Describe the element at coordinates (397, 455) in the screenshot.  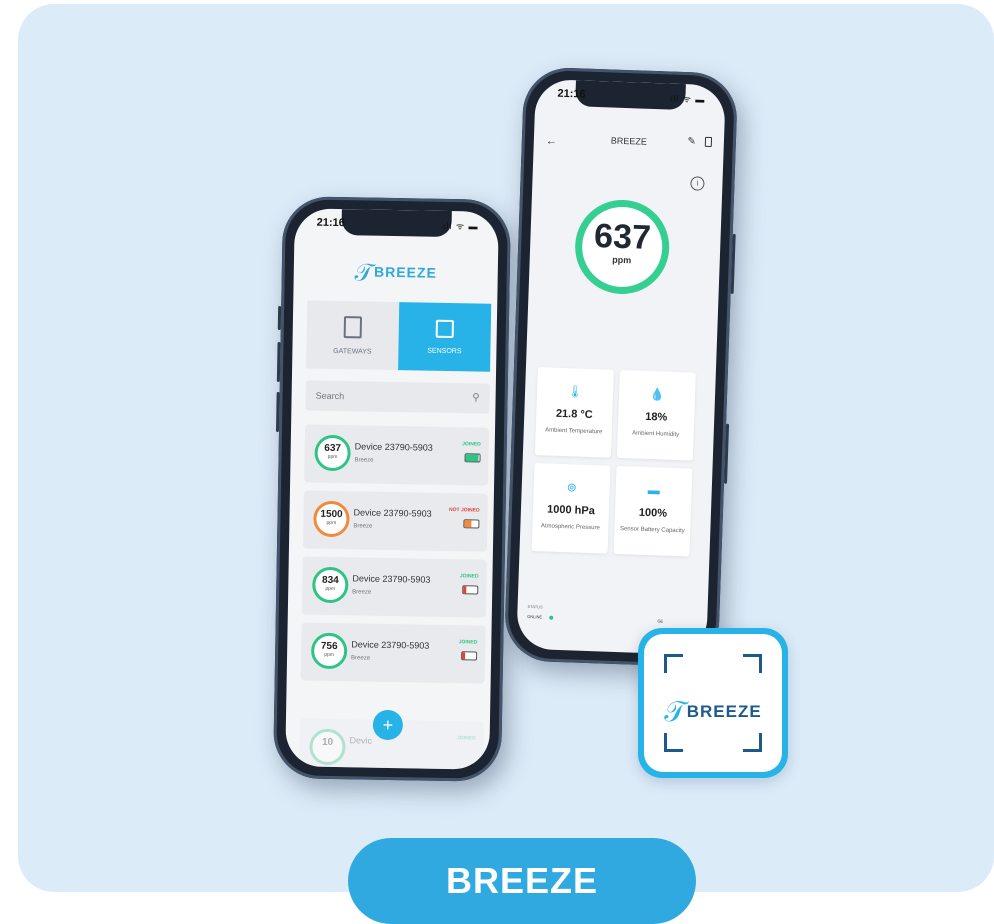
I see `list-item: 637 ppm Device 23790-5903 Breeze JOINED` at that location.